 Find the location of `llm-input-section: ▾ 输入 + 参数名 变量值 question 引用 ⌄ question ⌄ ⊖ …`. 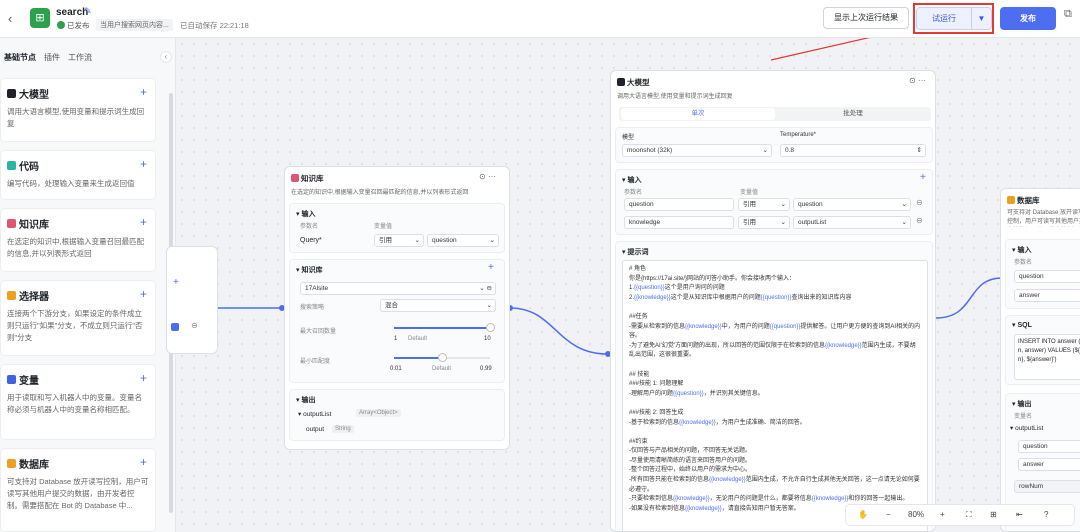

llm-input-section: ▾ 输入 + 参数名 变量值 question 引用 ⌄ question ⌄ ⊖ … is located at coordinates (774, 202).